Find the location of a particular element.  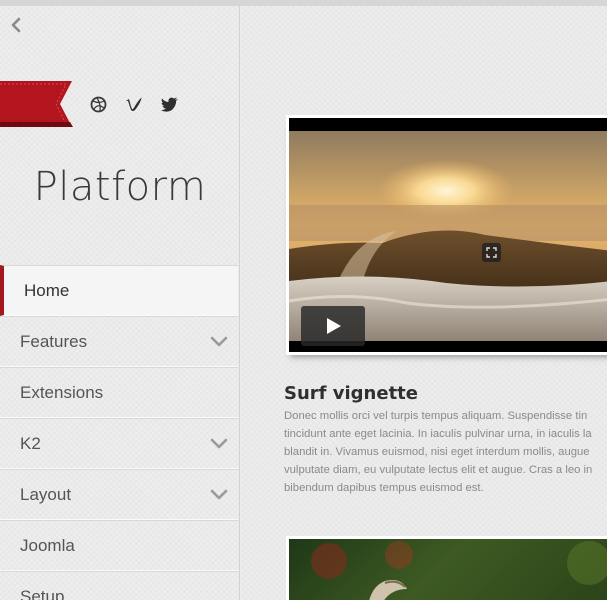

play-button is located at coordinates (333, 326).